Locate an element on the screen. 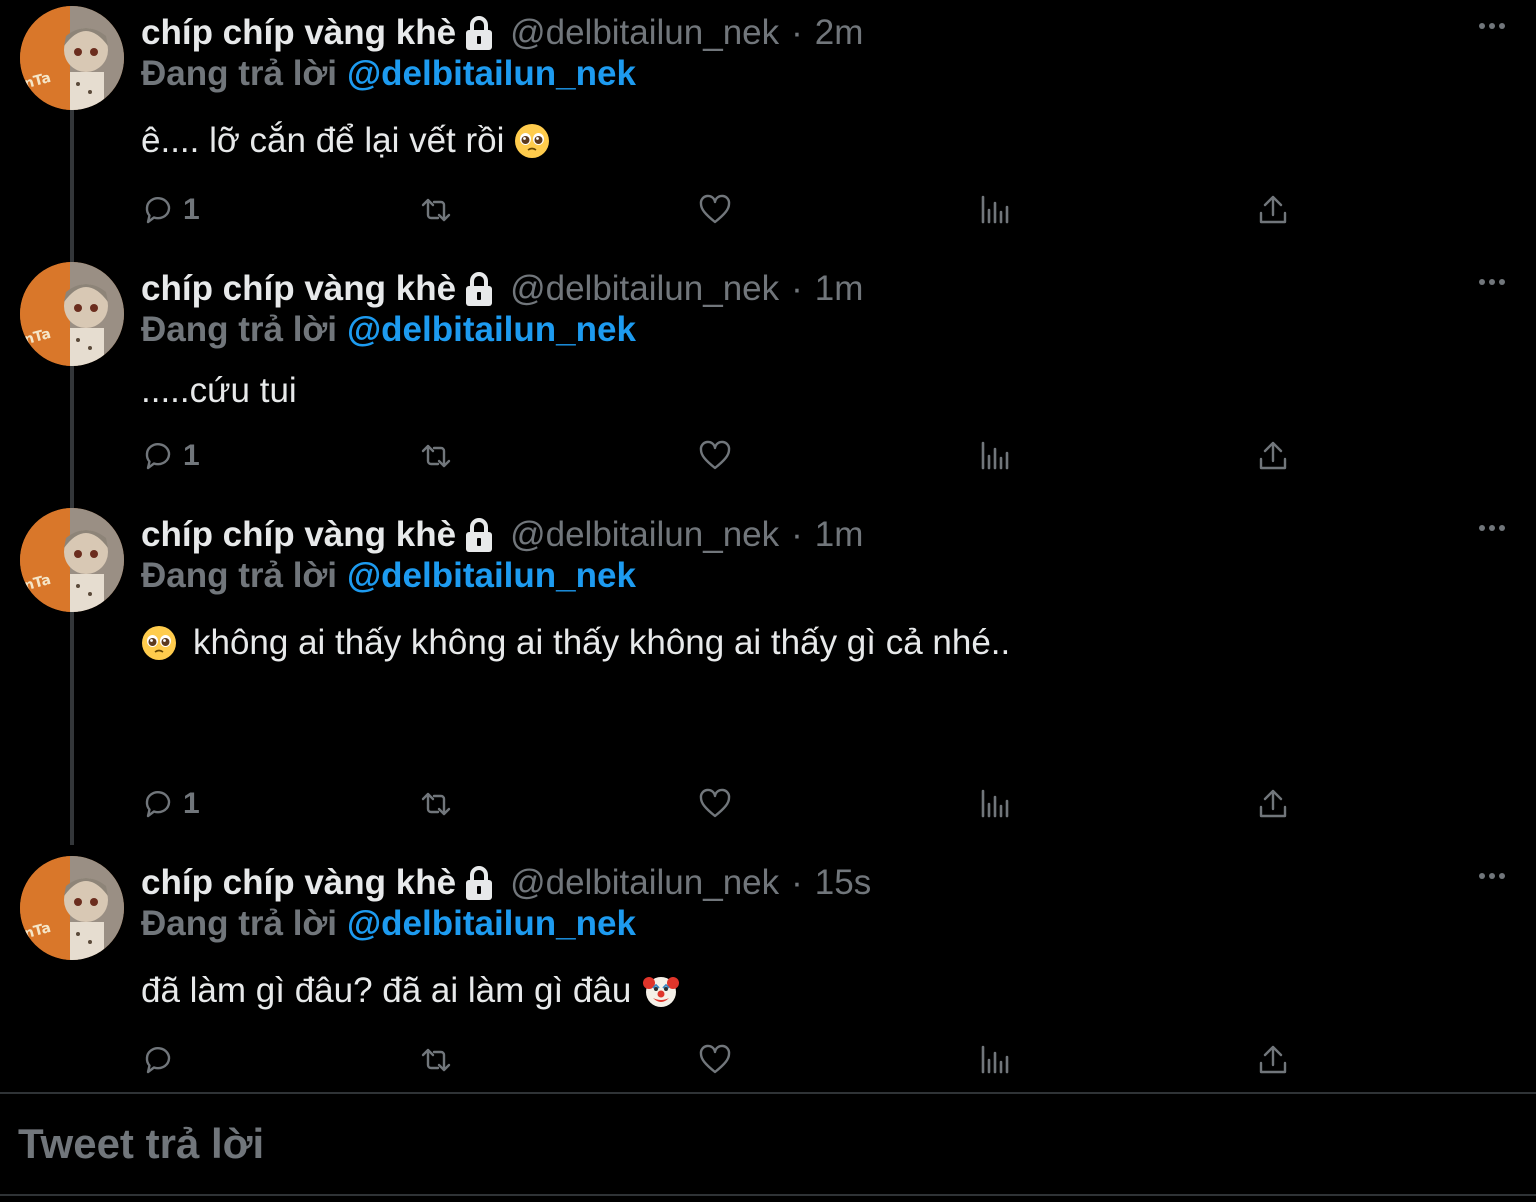 The image size is (1536, 1202). composer-bottom-divider is located at coordinates (768, 1195).